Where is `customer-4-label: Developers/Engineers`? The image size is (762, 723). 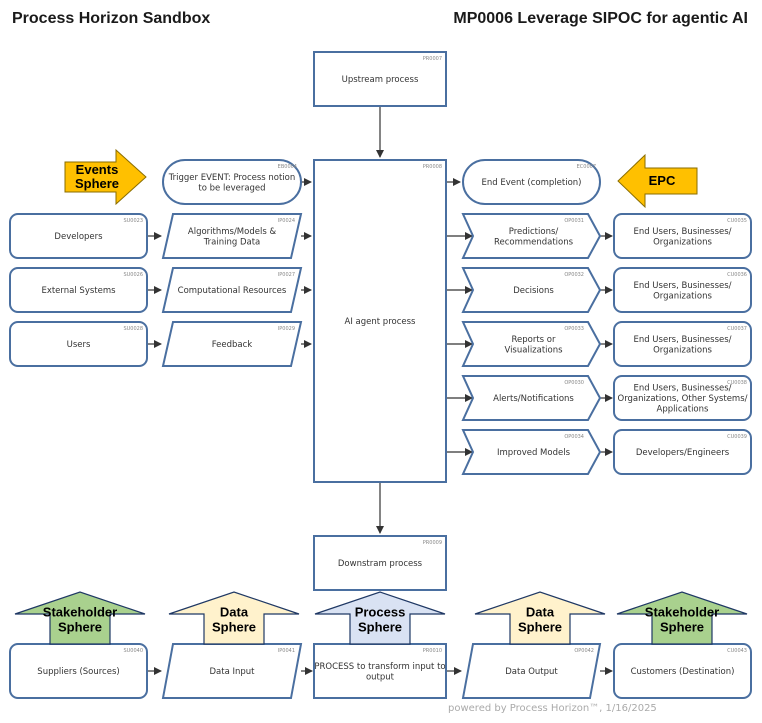
customer-4-label: Developers/Engineers is located at coordinates (683, 453).